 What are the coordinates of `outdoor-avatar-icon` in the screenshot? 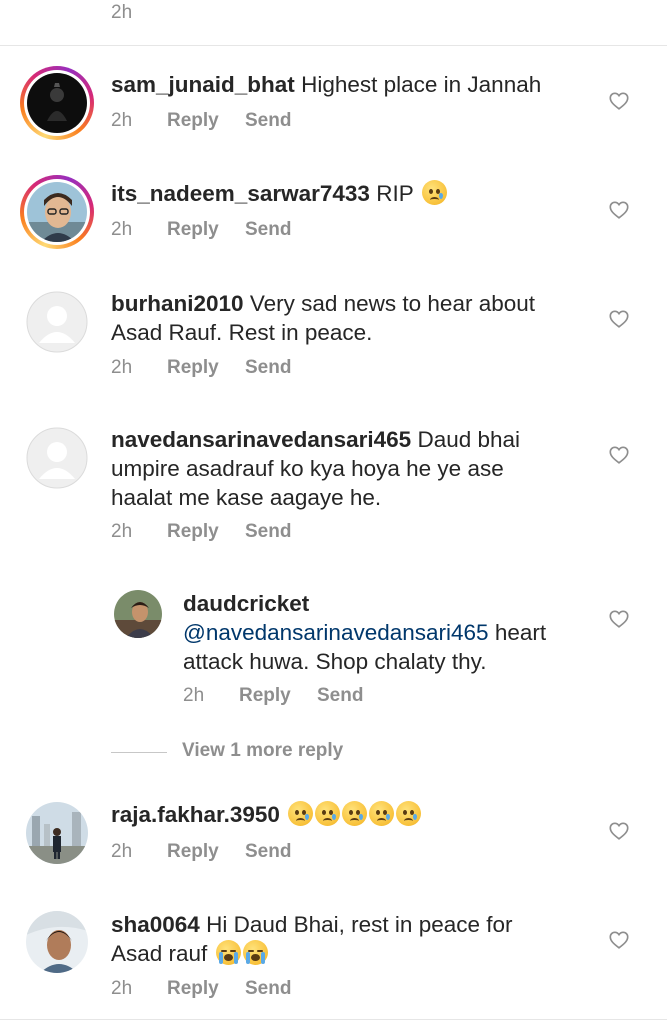 It's located at (57, 833).